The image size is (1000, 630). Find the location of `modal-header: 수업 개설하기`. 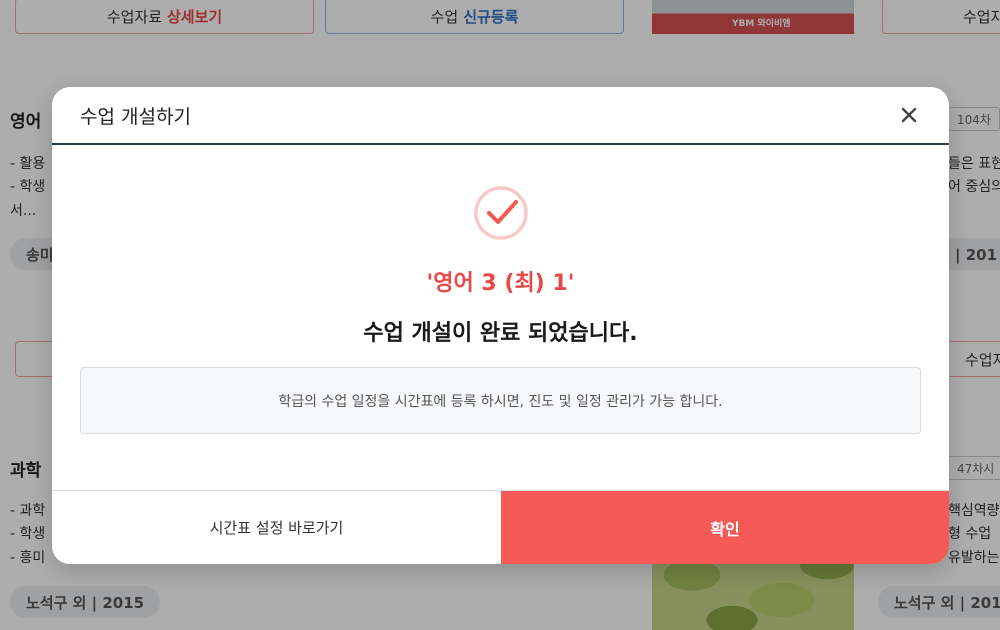

modal-header: 수업 개설하기 is located at coordinates (500, 116).